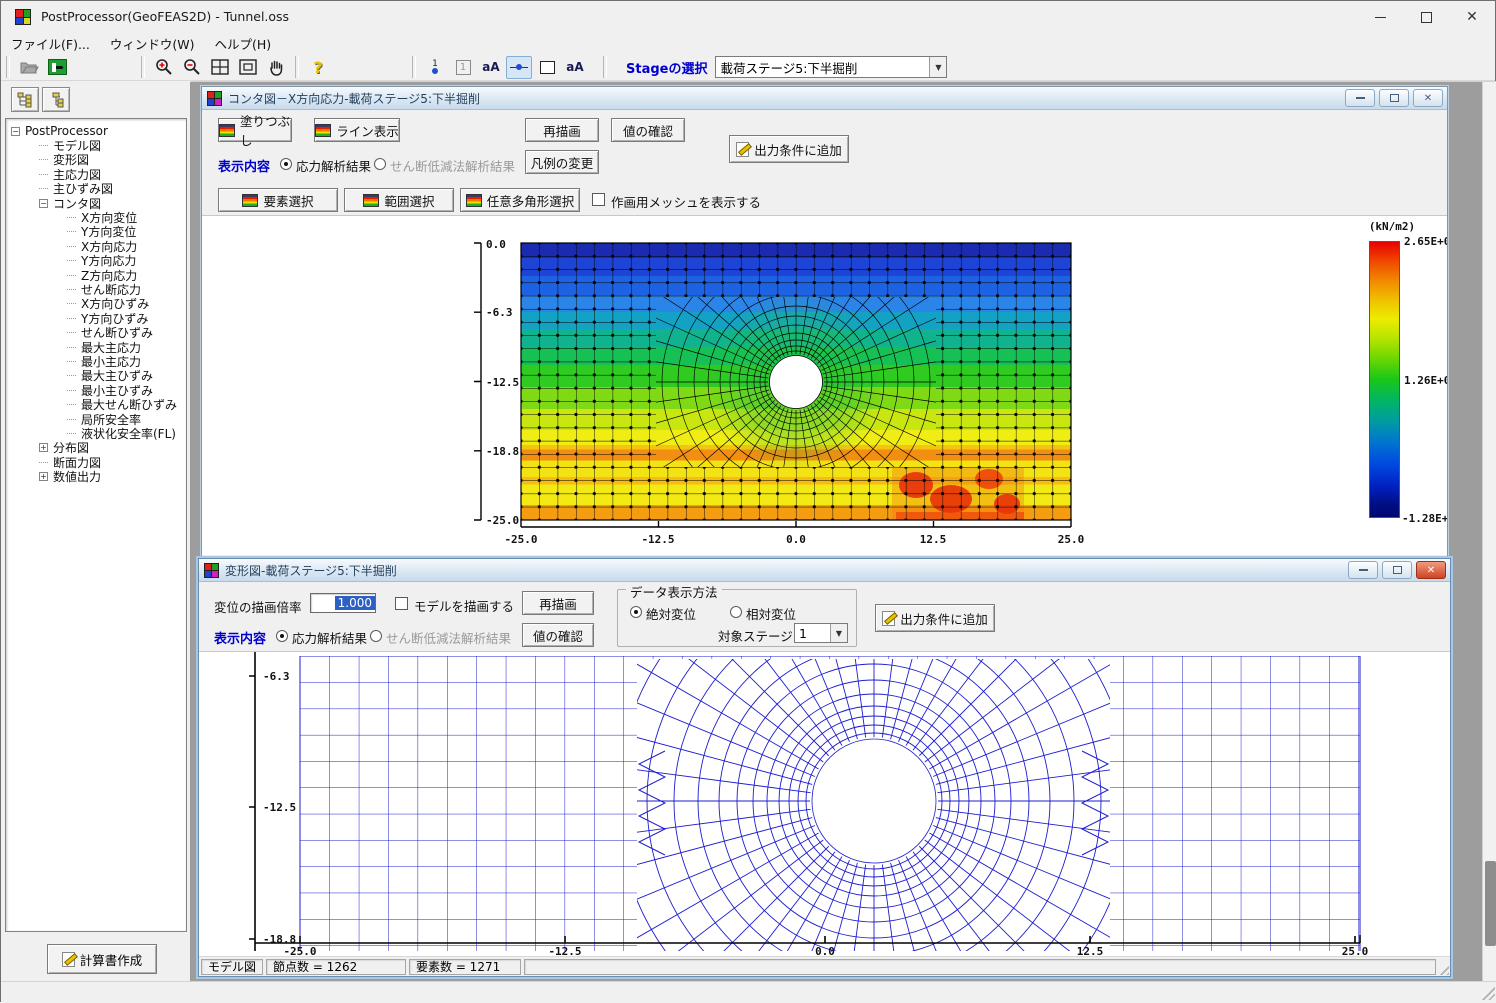 The height and width of the screenshot is (1003, 1496). What do you see at coordinates (824, 570) in the screenshot?
I see `deform-window-titlebar: 変形図-載荷ステージ5:下半掘削 ✕` at bounding box center [824, 570].